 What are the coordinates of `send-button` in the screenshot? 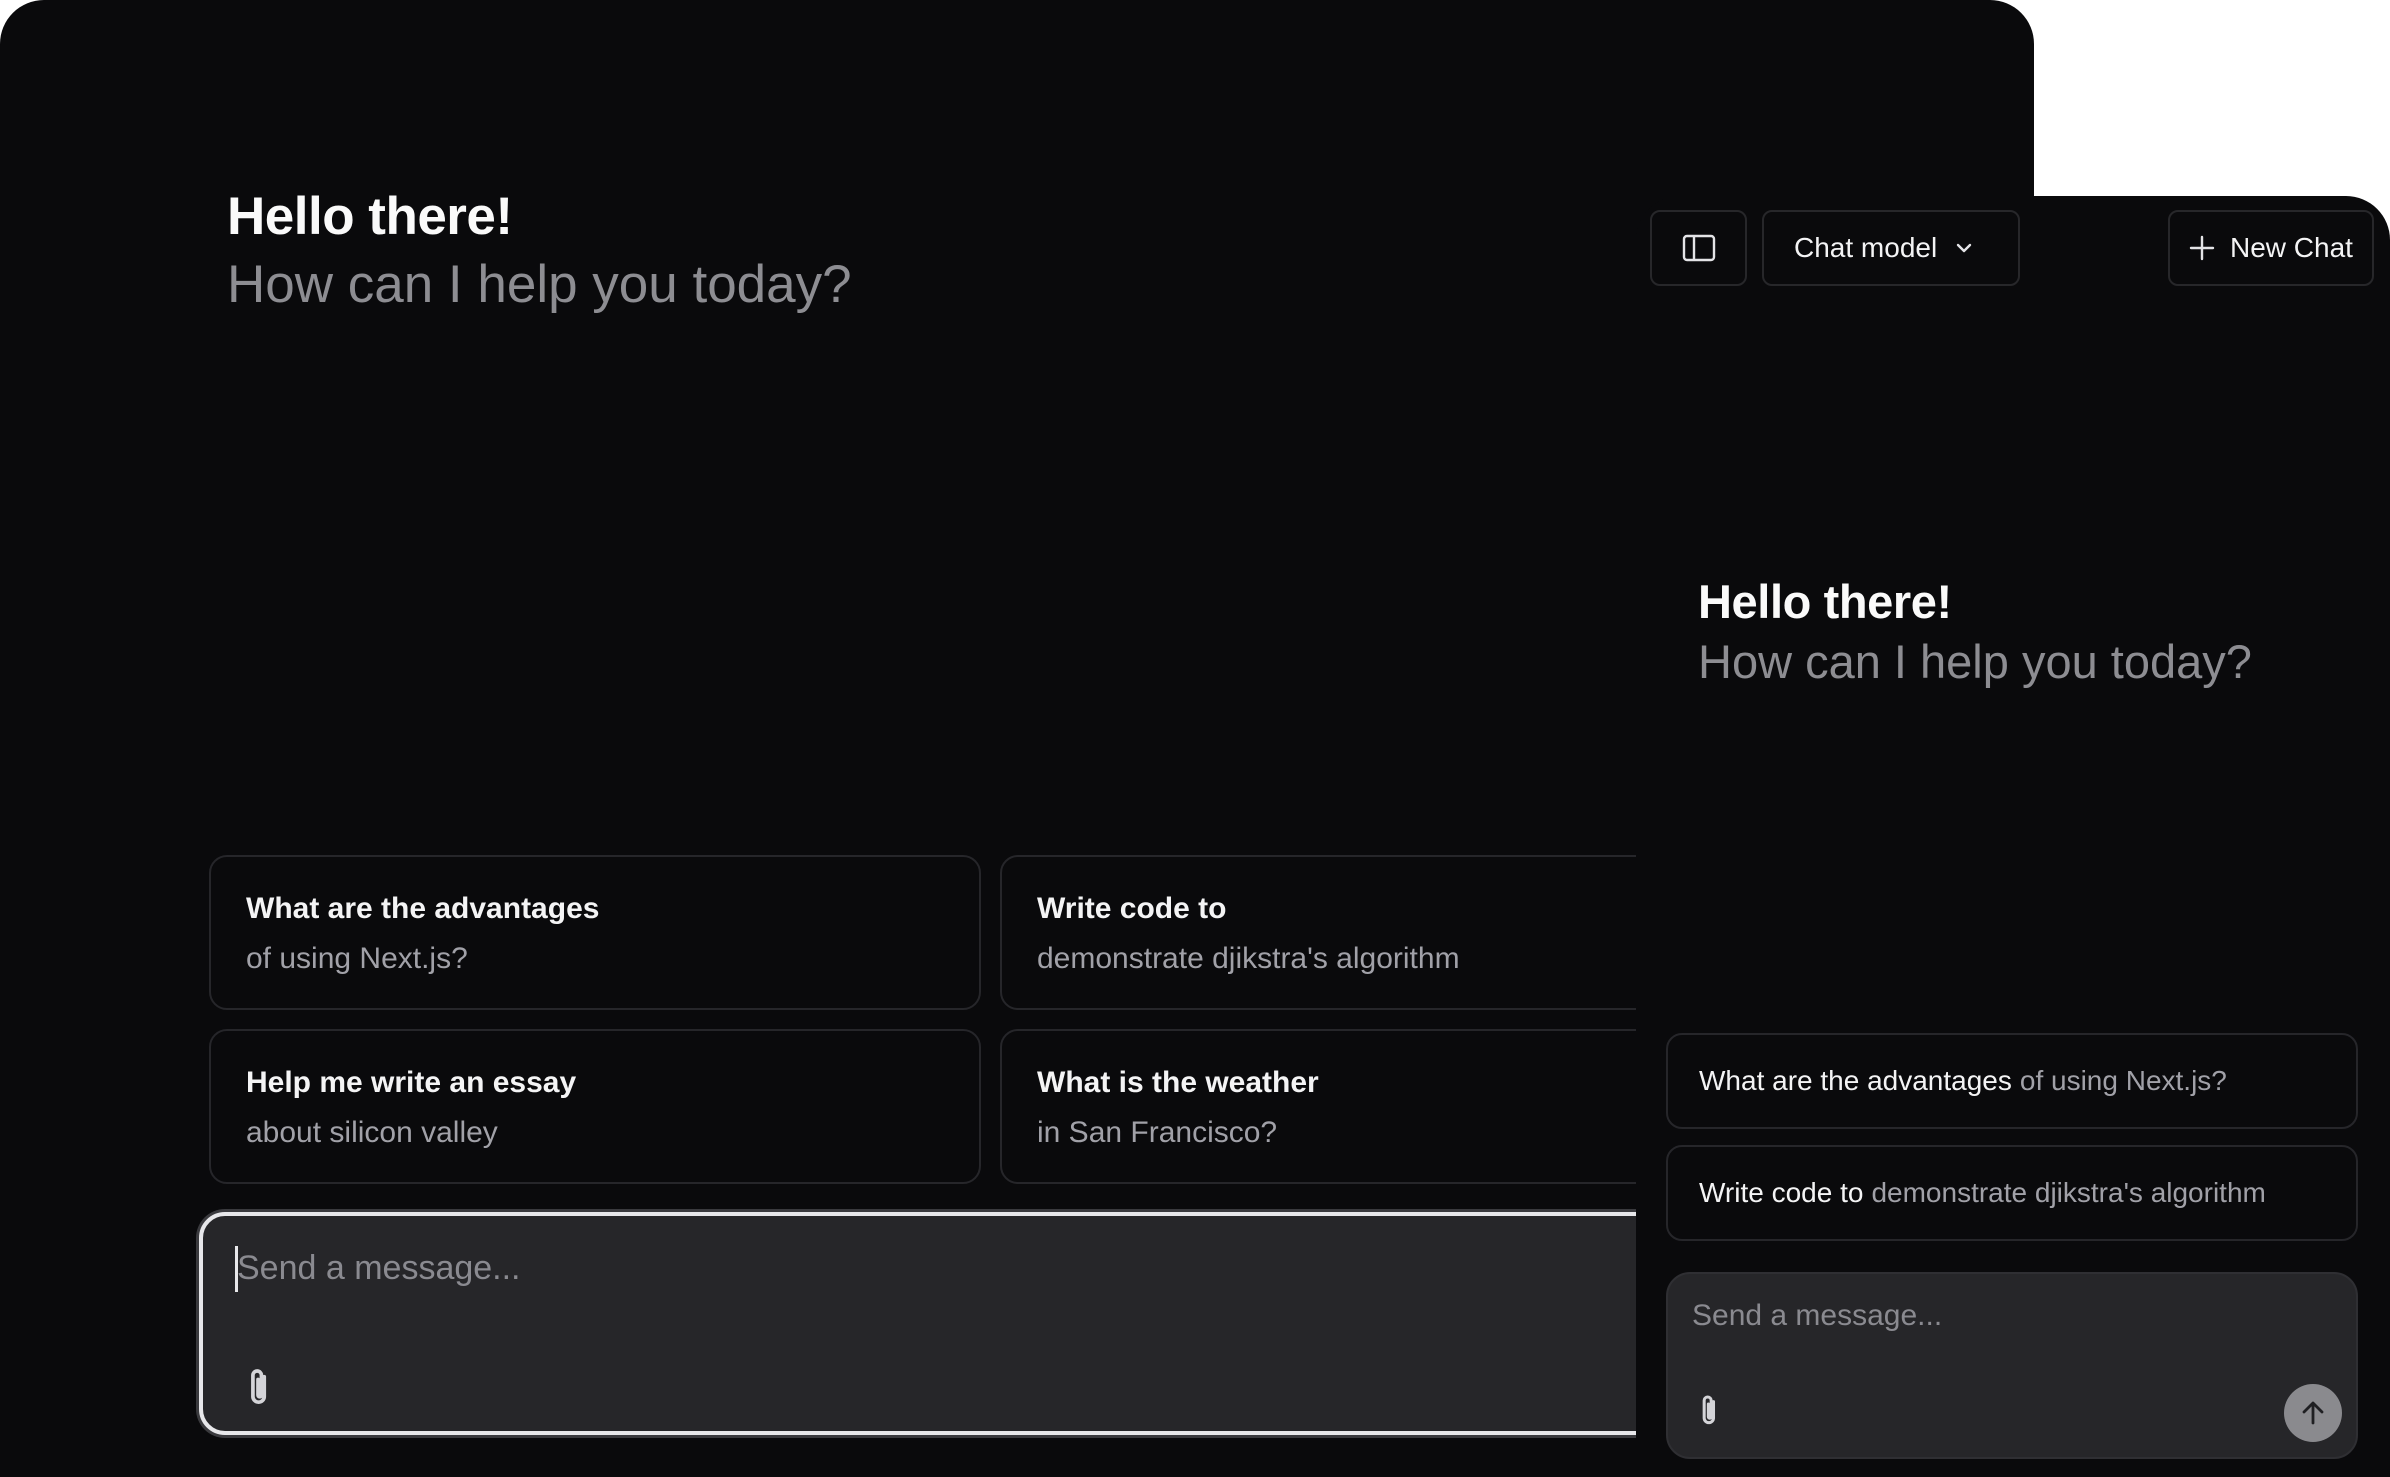 It's located at (2313, 1413).